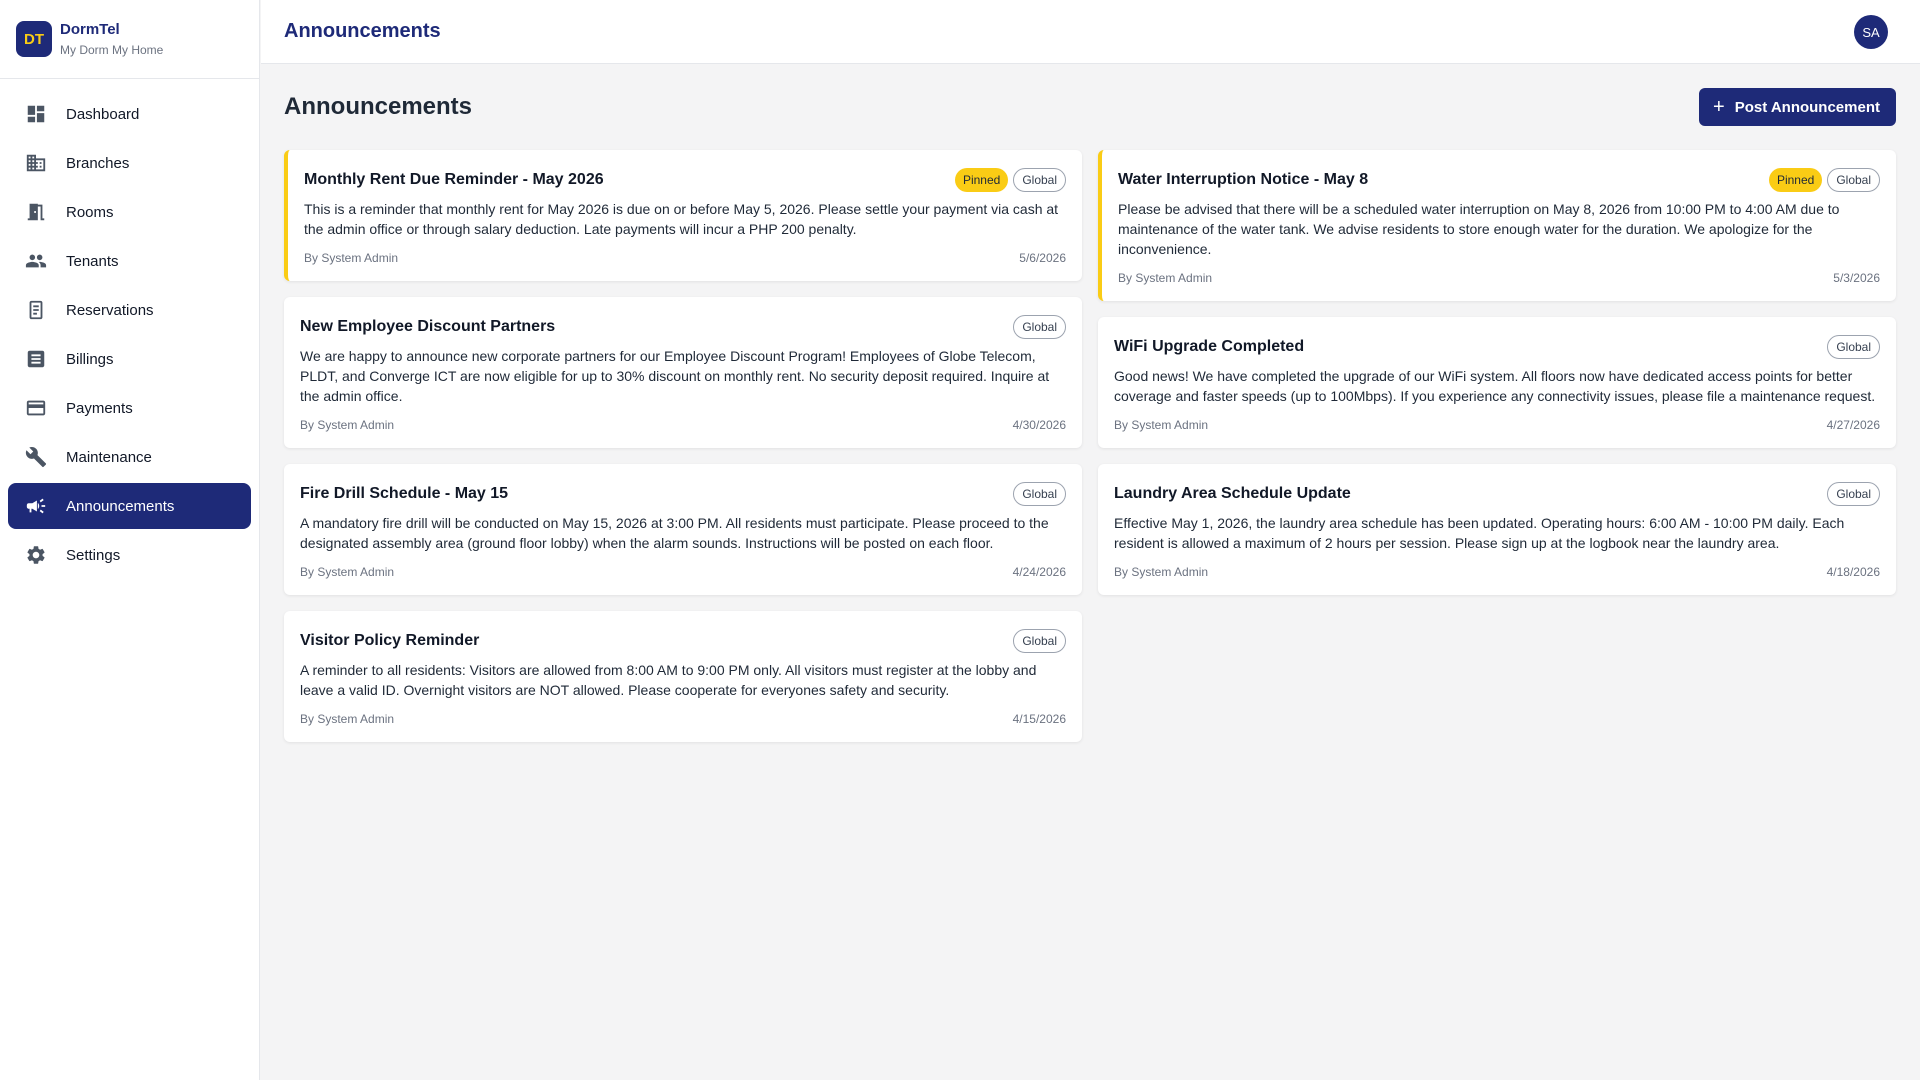 This screenshot has width=1920, height=1080. What do you see at coordinates (454, 179) in the screenshot?
I see `announcement-title: Monthly Rent Due Reminder - May 2026` at bounding box center [454, 179].